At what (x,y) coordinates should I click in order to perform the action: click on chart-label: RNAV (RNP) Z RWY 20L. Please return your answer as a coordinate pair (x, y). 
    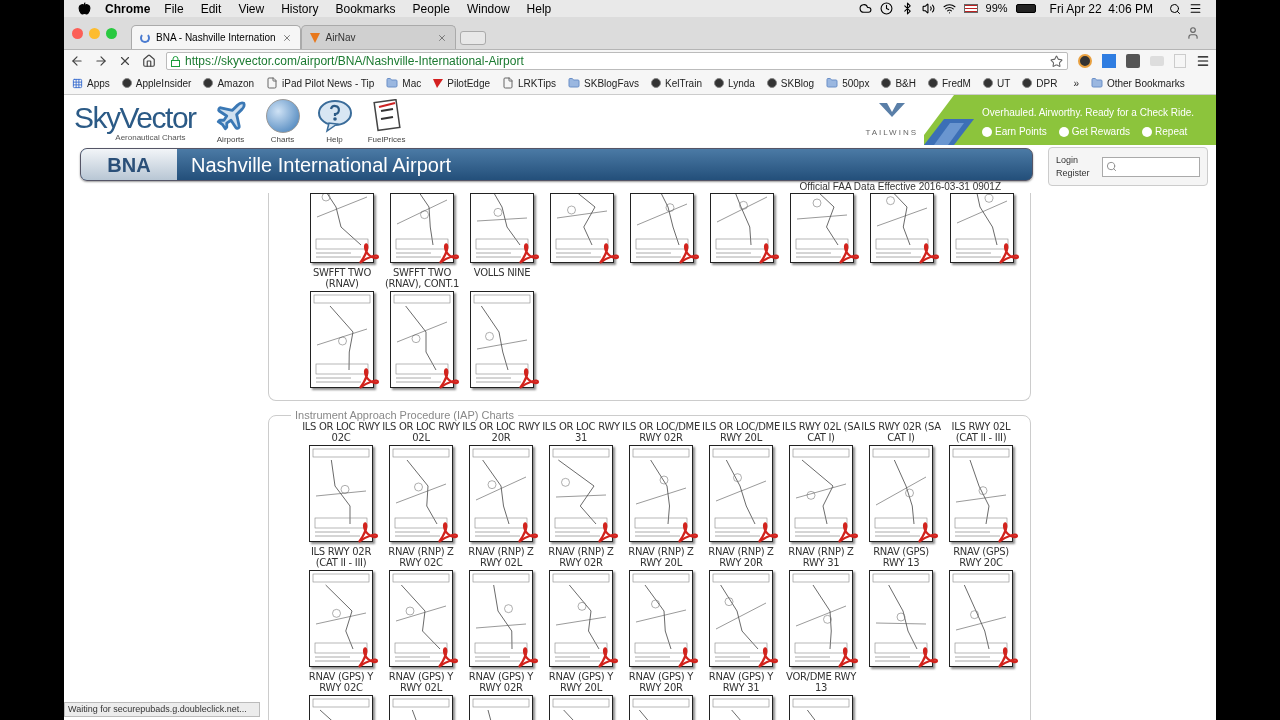
    Looking at the image, I should click on (661, 557).